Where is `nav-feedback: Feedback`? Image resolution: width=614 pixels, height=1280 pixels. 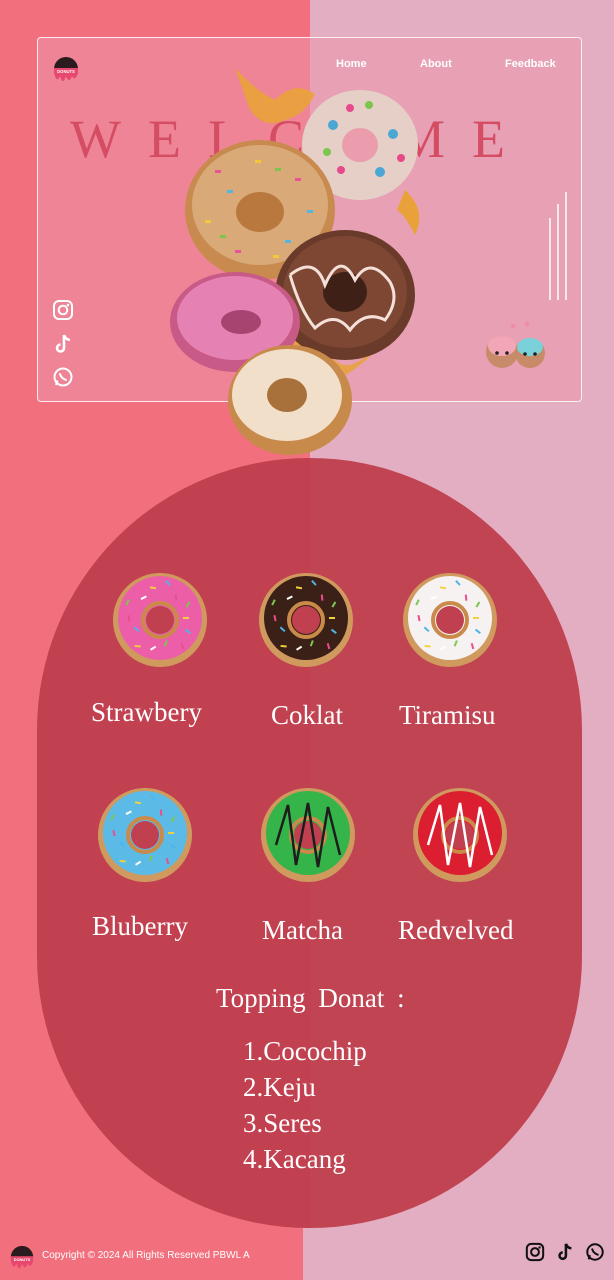 nav-feedback: Feedback is located at coordinates (530, 64).